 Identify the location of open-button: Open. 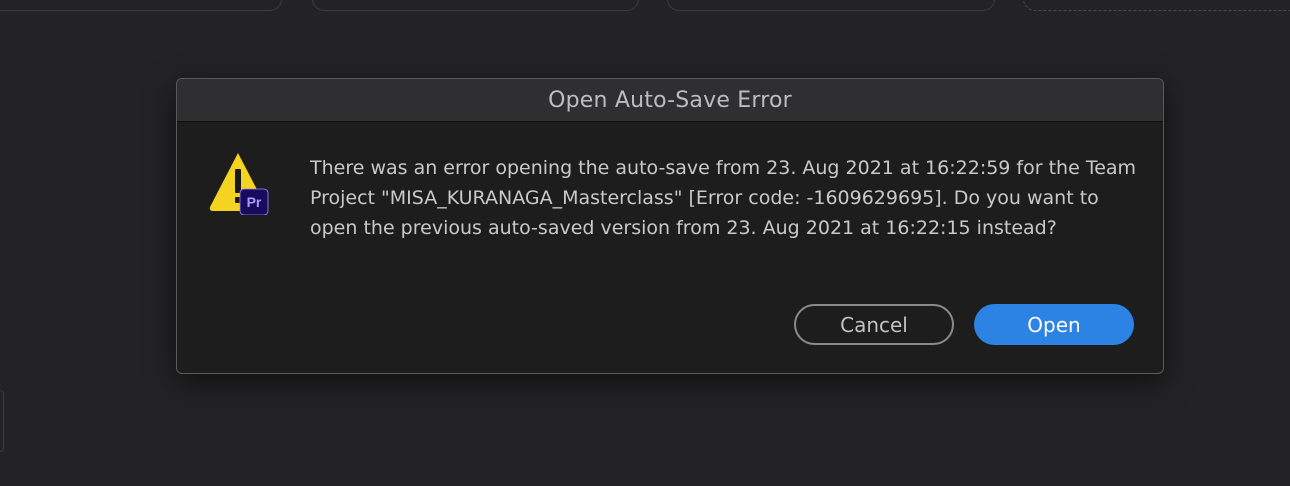
(1054, 324).